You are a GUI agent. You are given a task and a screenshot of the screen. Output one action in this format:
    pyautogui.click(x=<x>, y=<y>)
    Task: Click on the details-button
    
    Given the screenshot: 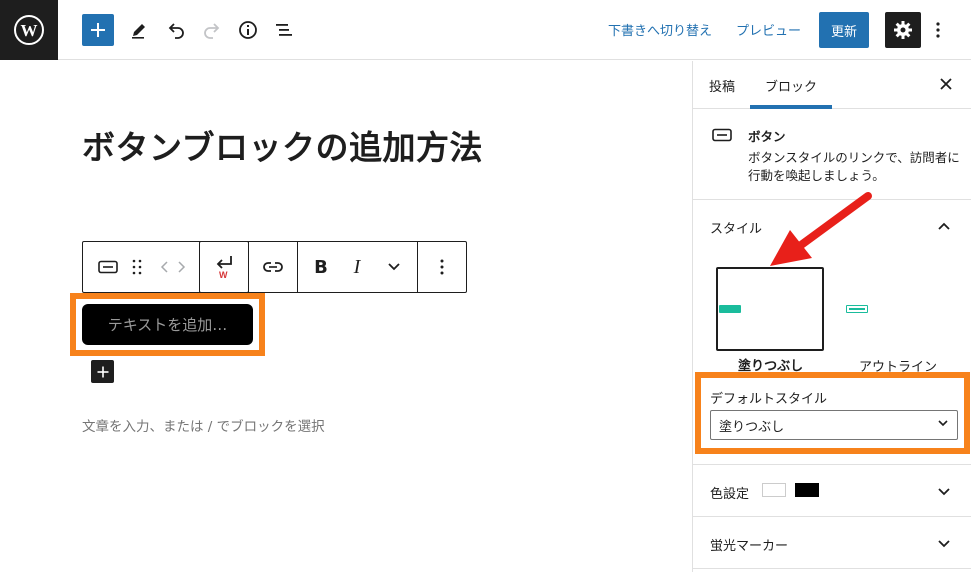 What is the action you would take?
    pyautogui.click(x=248, y=30)
    